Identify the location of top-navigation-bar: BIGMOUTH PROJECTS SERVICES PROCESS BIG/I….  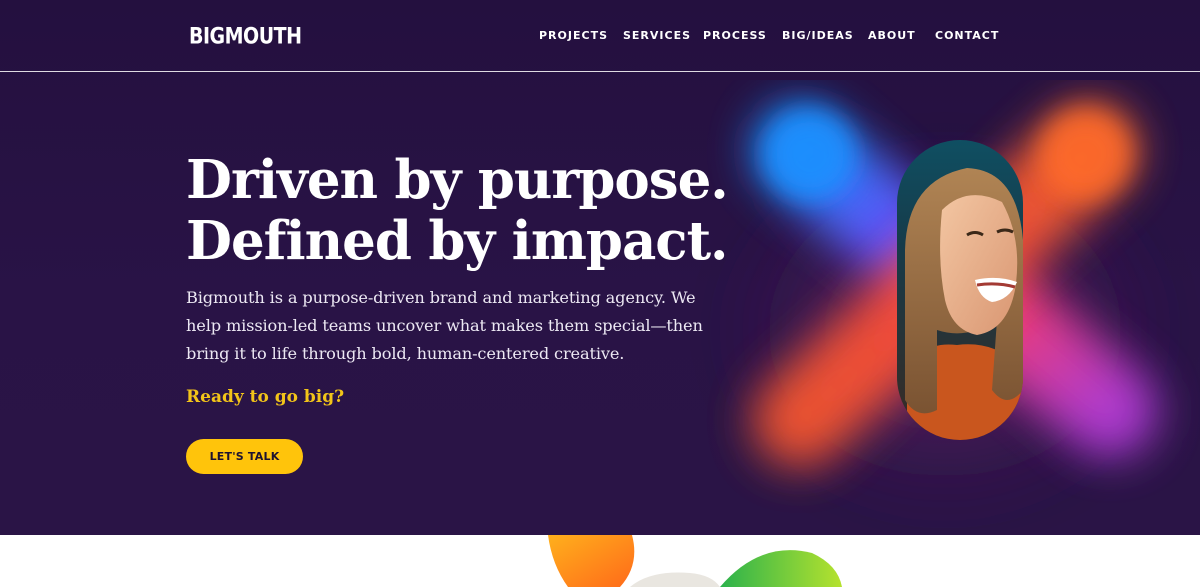
(600, 36).